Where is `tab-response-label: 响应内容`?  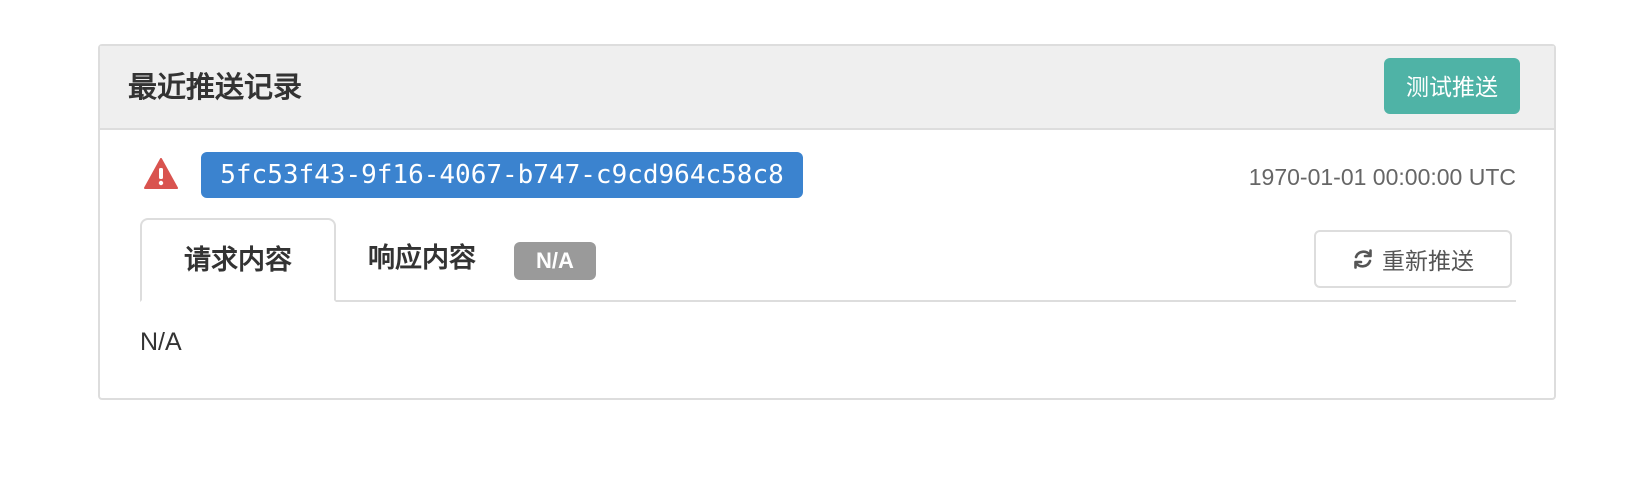
tab-response-label: 响应内容 is located at coordinates (422, 258).